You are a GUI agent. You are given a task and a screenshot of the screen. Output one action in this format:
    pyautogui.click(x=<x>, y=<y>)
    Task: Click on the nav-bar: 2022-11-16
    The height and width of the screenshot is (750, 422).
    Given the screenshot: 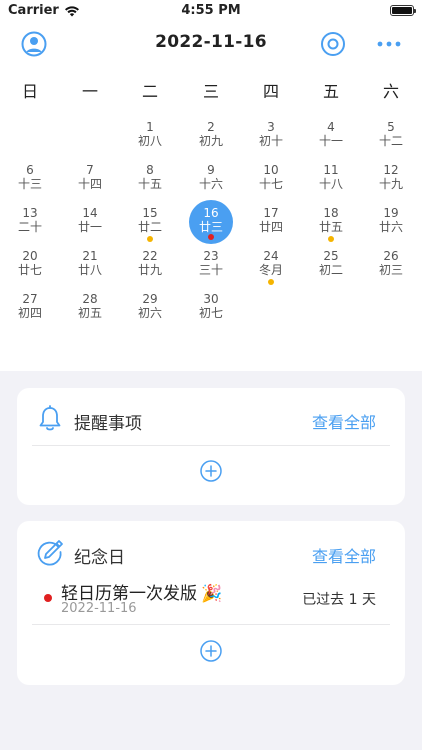 What is the action you would take?
    pyautogui.click(x=211, y=44)
    